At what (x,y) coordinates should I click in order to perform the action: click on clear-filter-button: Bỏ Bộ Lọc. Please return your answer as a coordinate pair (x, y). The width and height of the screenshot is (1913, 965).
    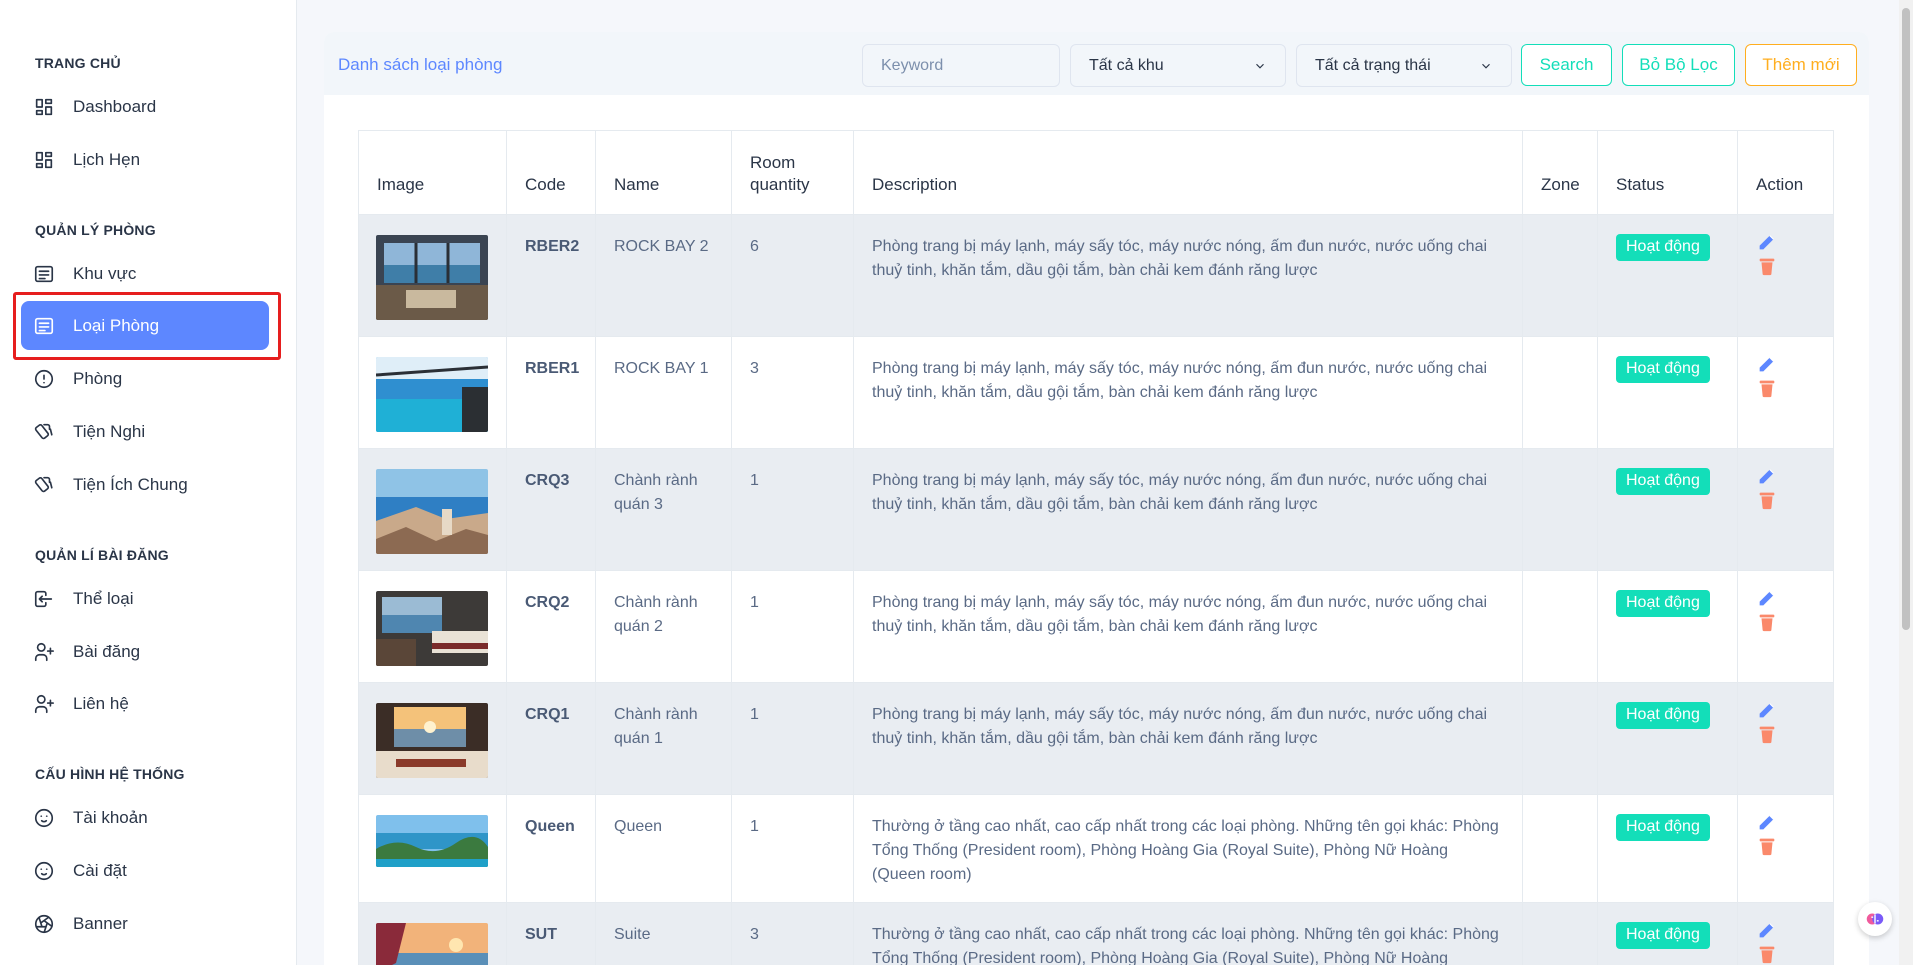
    Looking at the image, I should click on (1678, 65).